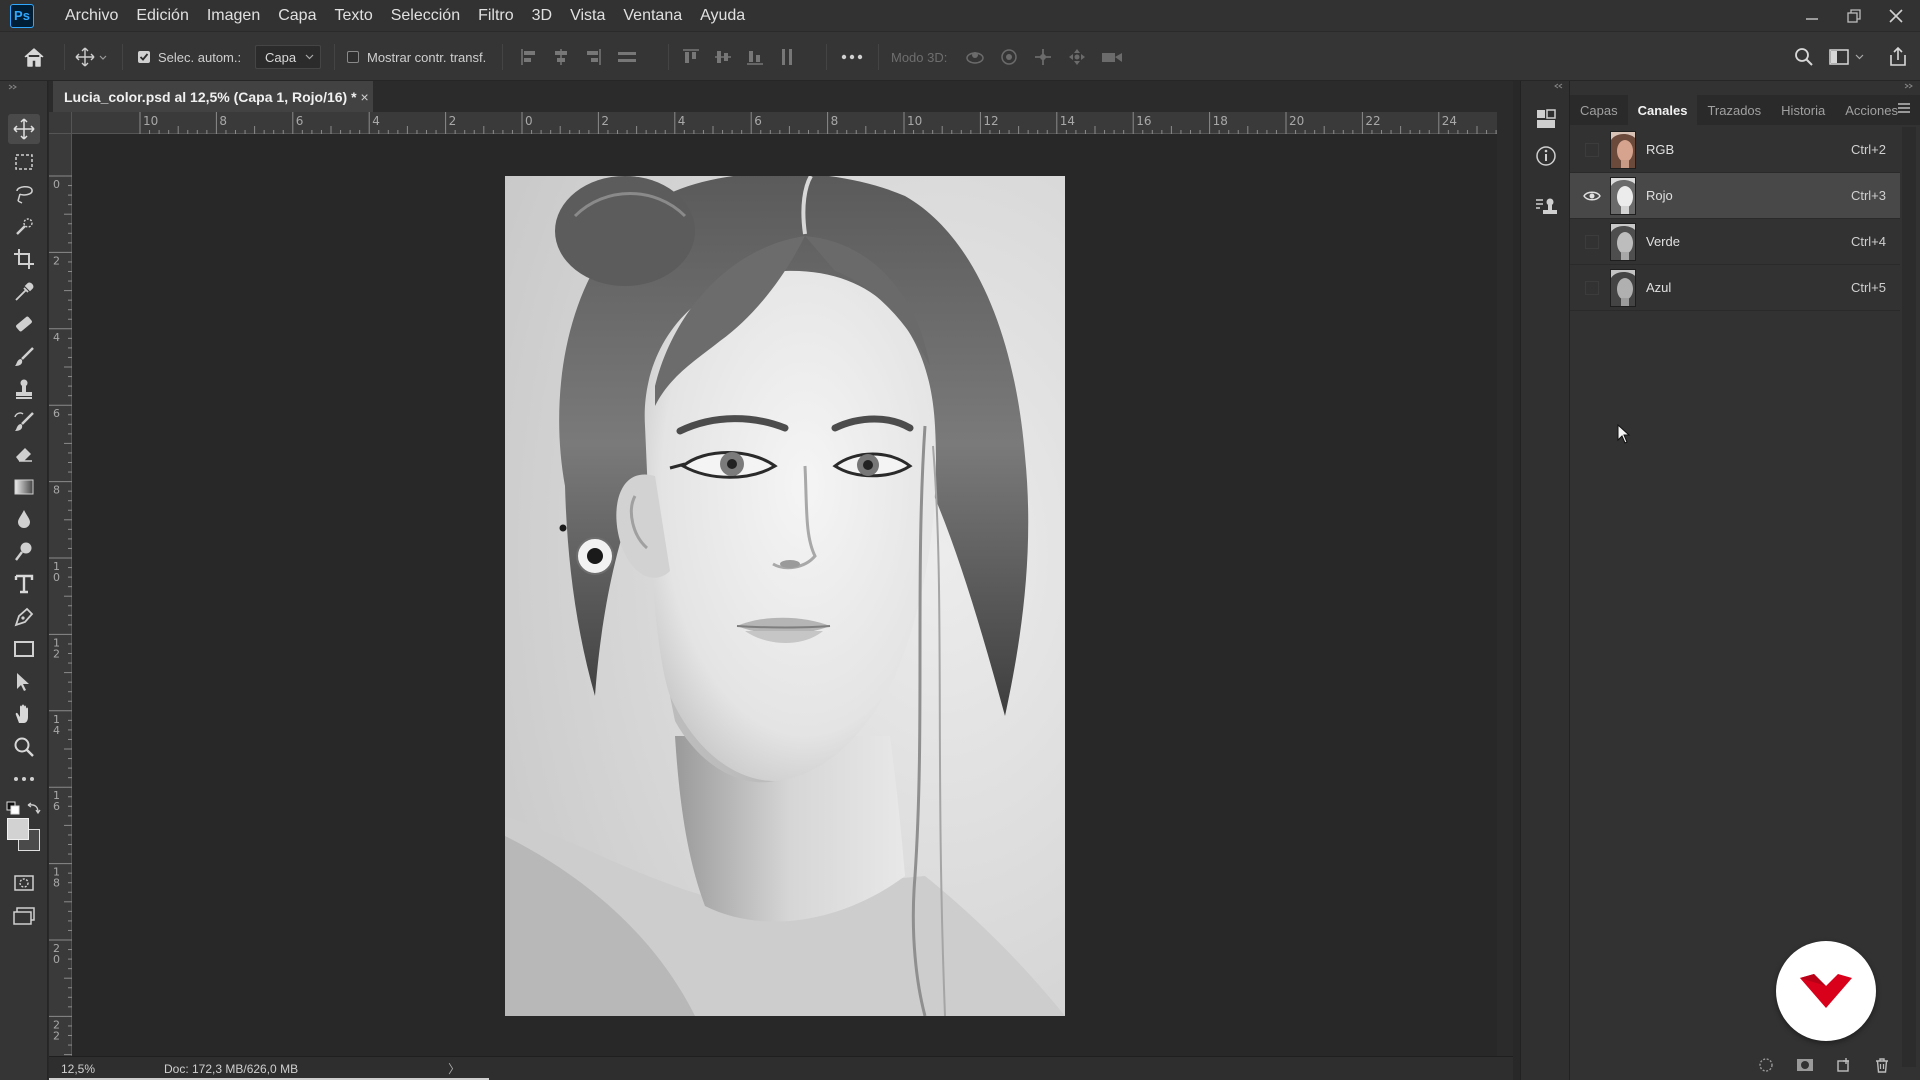 The height and width of the screenshot is (1080, 1920). What do you see at coordinates (24, 779) in the screenshot?
I see `more-tools` at bounding box center [24, 779].